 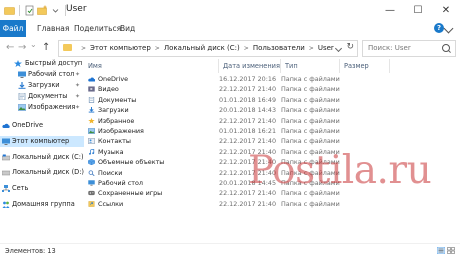 What do you see at coordinates (127, 28) in the screenshot?
I see `tab-view: Вид` at bounding box center [127, 28].